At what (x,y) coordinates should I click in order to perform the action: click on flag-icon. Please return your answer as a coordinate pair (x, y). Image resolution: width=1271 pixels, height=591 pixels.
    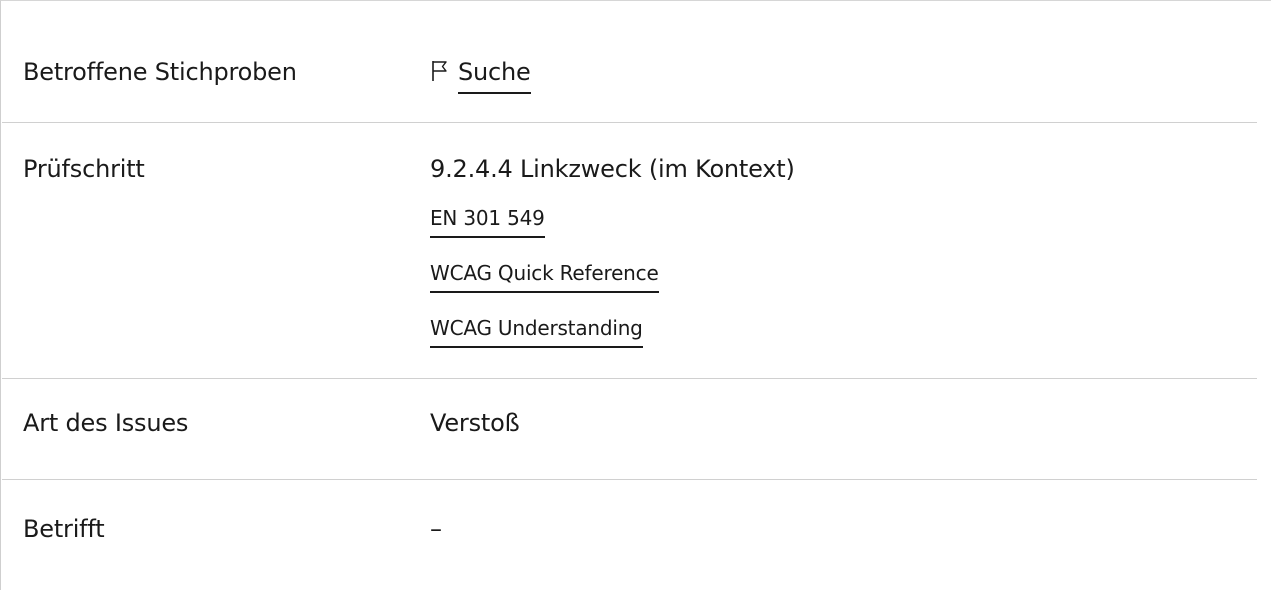
    Looking at the image, I should click on (439, 71).